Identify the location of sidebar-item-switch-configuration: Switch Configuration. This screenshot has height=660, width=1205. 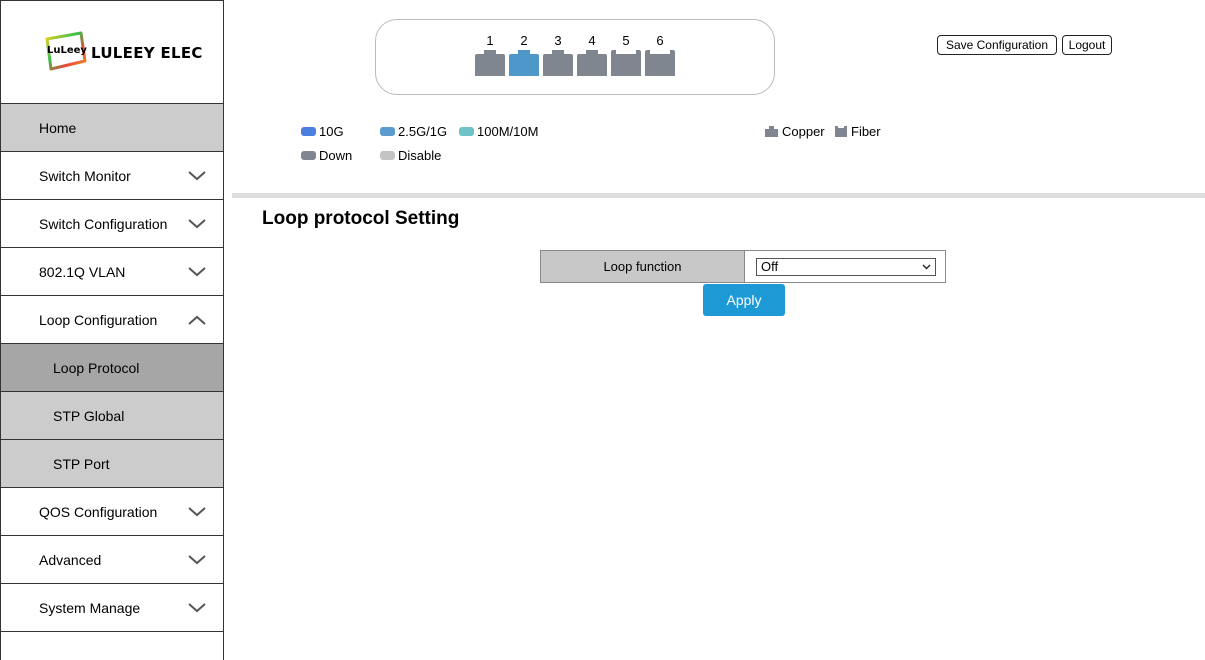
(112, 224).